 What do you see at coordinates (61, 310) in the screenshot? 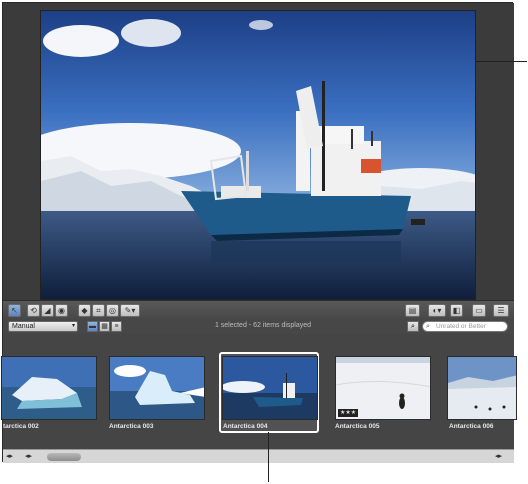
I see `stamp-tool-icon: ◉` at bounding box center [61, 310].